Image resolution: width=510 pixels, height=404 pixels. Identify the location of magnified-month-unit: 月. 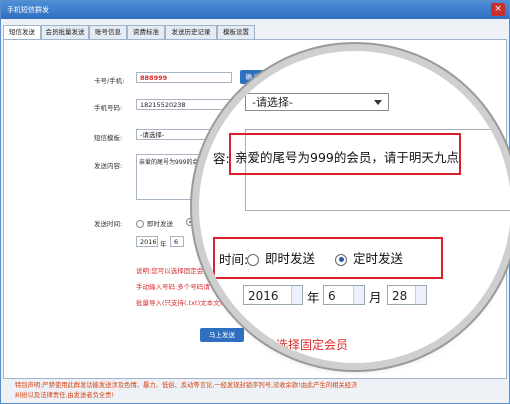
(375, 297).